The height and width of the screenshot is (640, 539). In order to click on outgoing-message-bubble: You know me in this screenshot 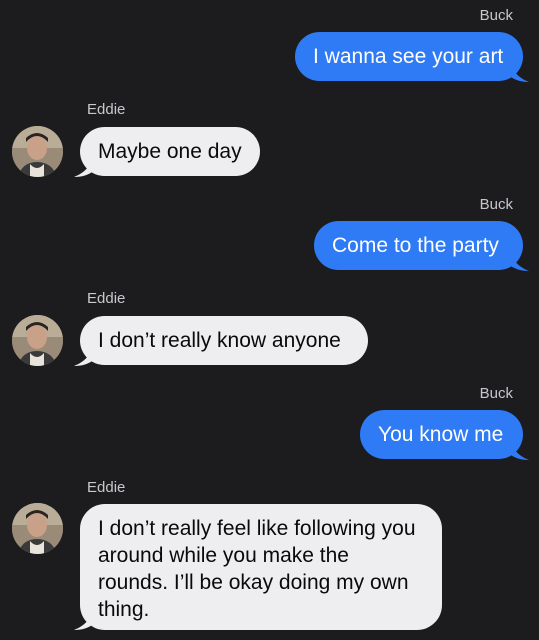, I will do `click(441, 434)`.